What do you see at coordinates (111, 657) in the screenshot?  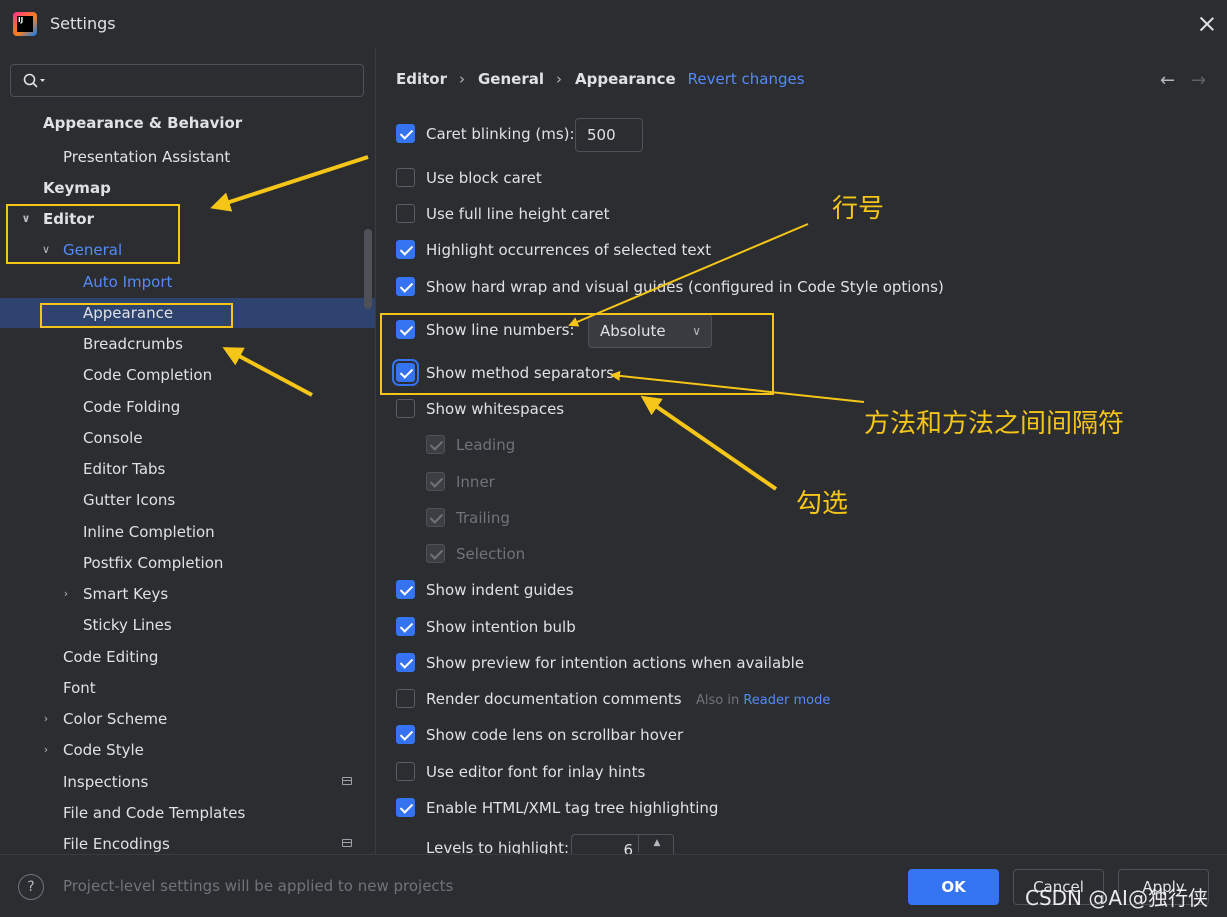 I see `sidebar-item-label: Code Editing` at bounding box center [111, 657].